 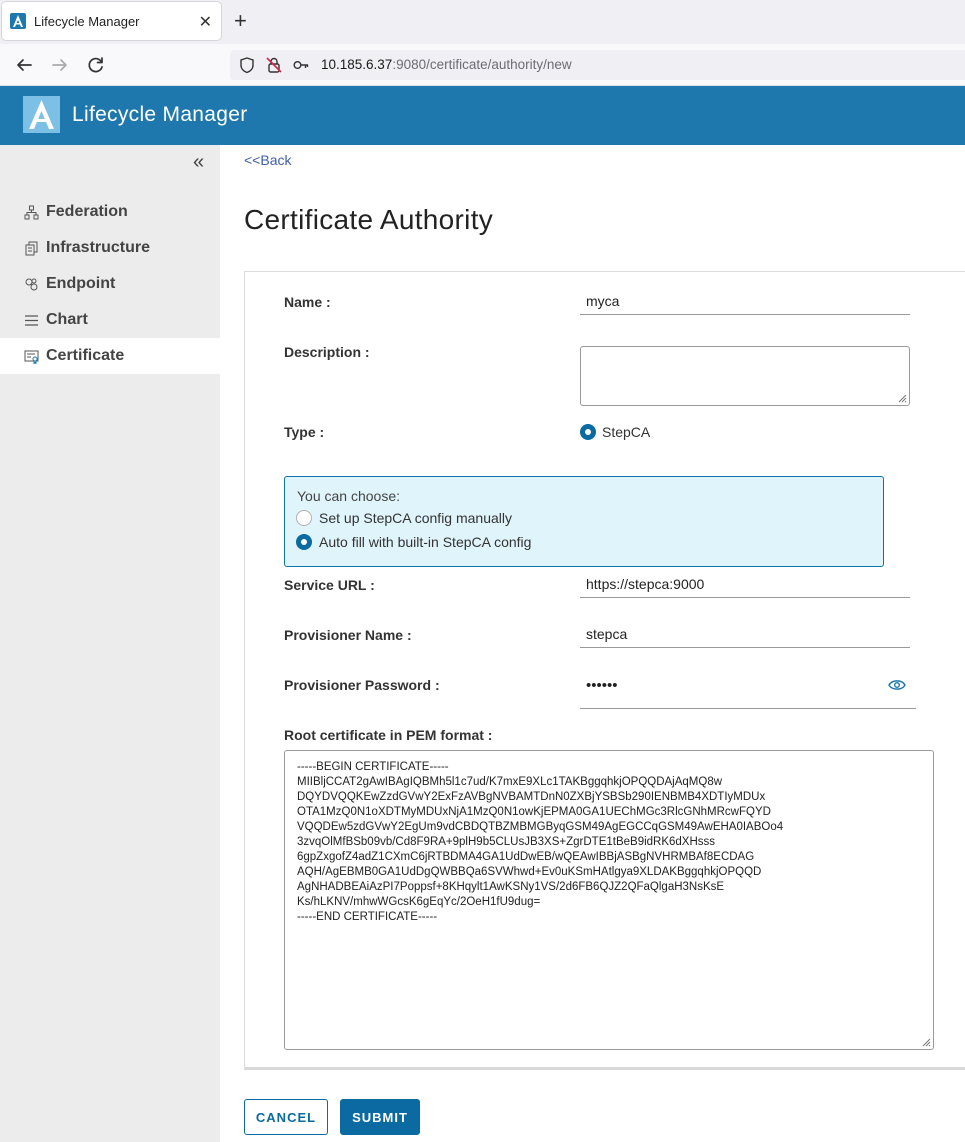 What do you see at coordinates (24, 65) in the screenshot?
I see `back-arrow-icon` at bounding box center [24, 65].